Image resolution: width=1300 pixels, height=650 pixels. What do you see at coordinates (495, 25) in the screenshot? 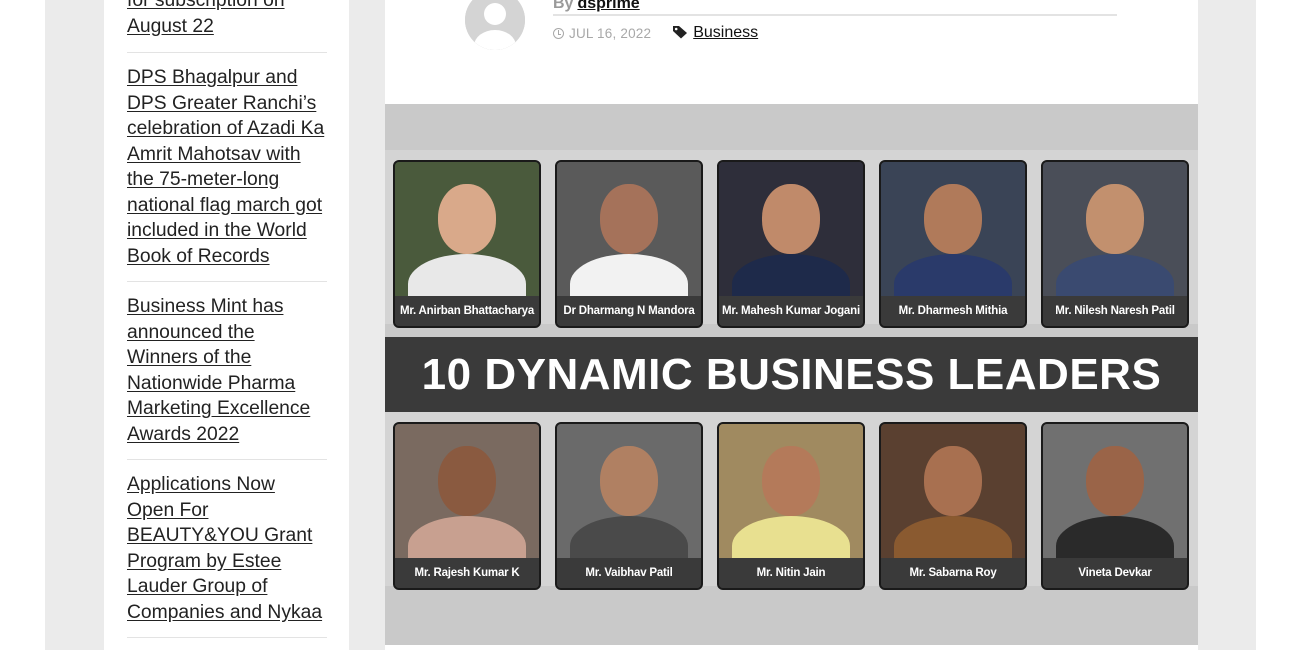
I see `avatar-icon` at bounding box center [495, 25].